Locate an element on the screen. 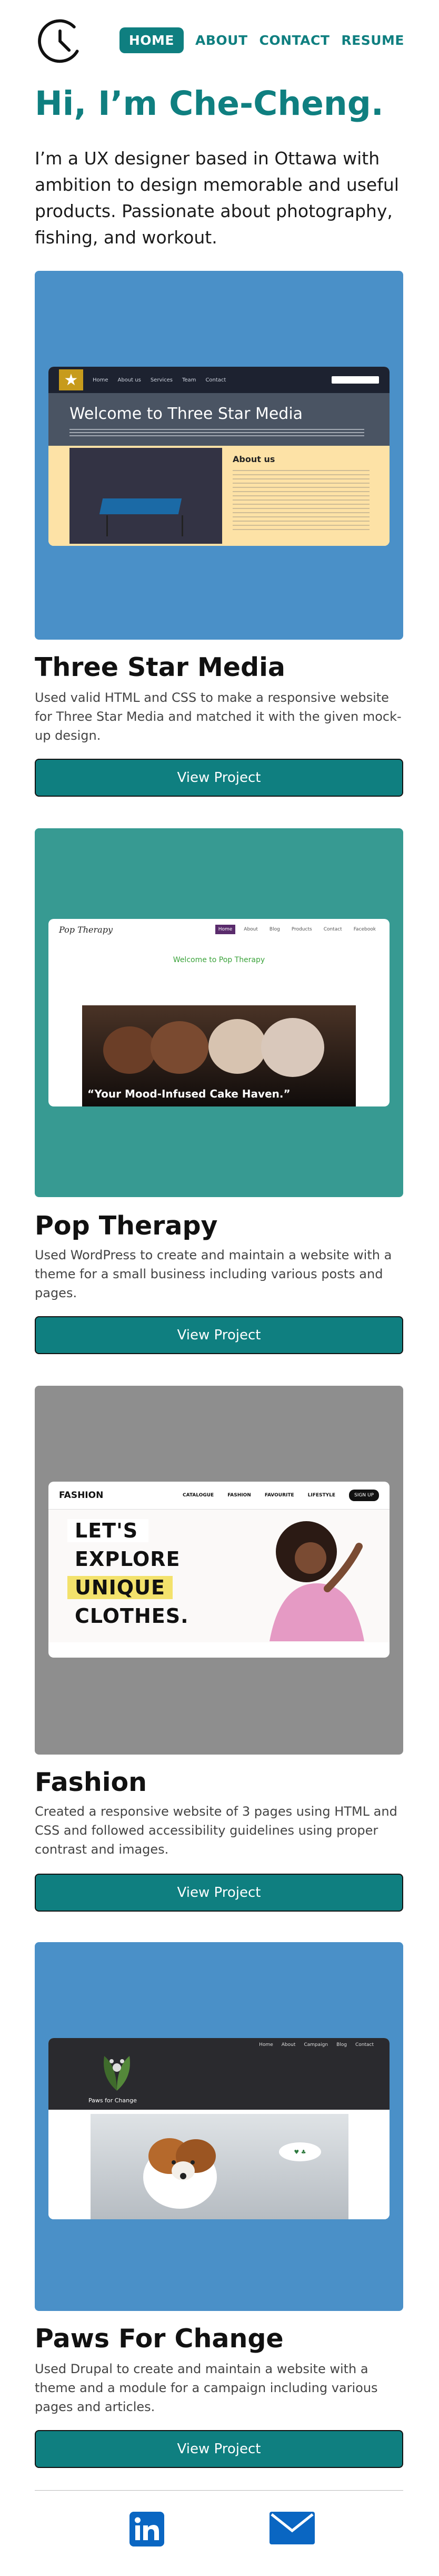 This screenshot has height=2576, width=439. mock-hero: Welcome to Three Star Media is located at coordinates (219, 419).